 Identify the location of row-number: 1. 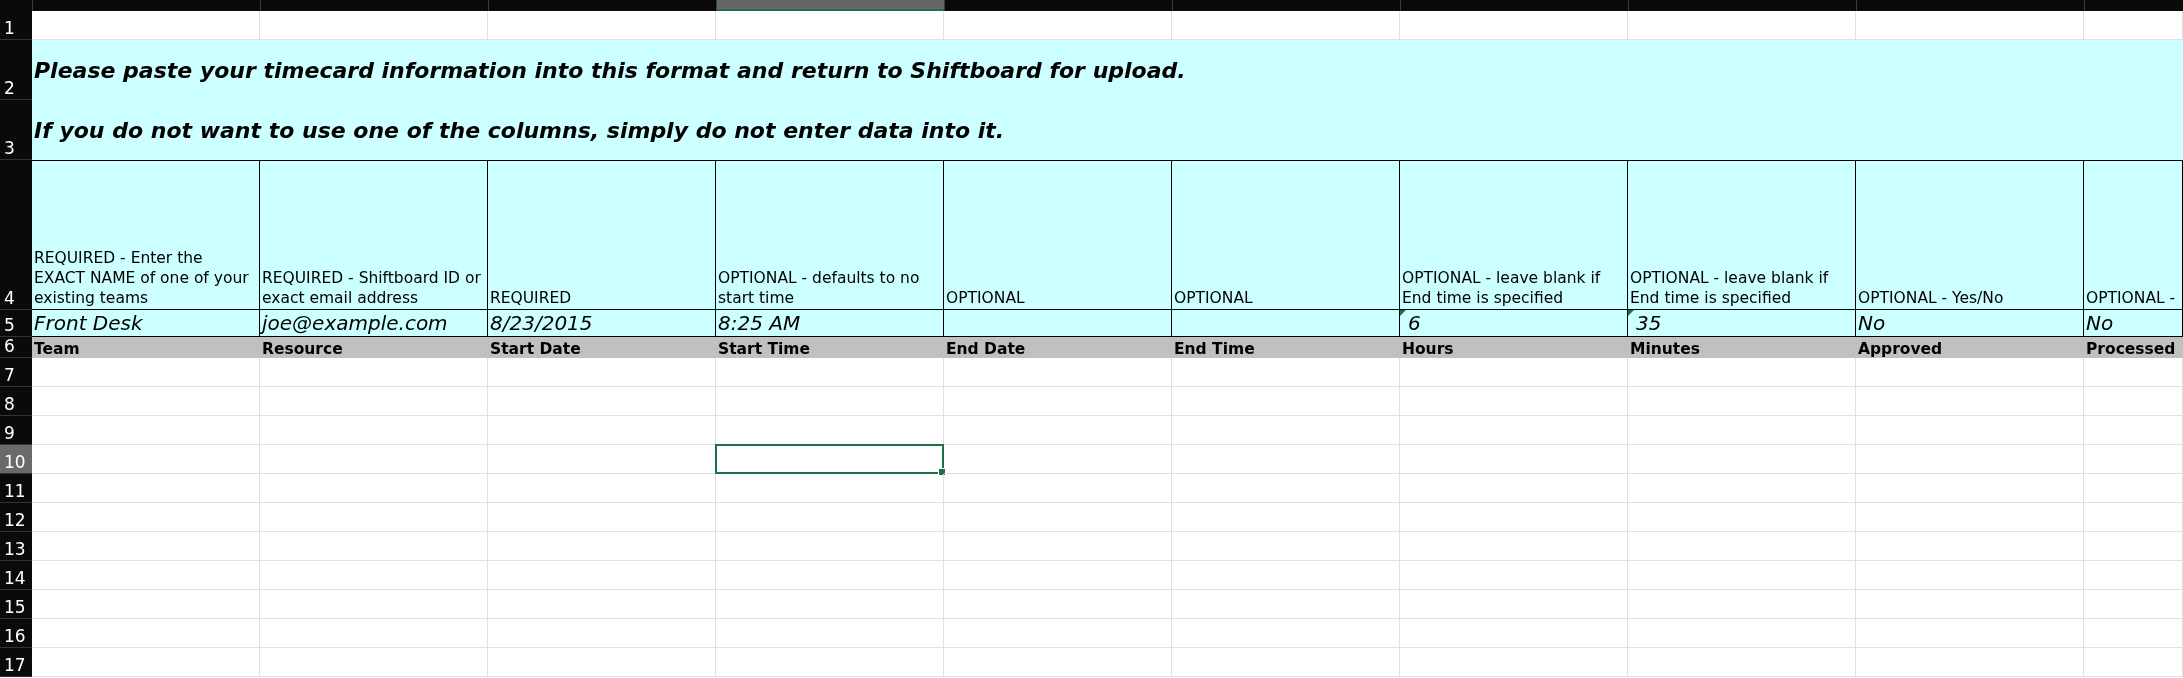
(16, 25).